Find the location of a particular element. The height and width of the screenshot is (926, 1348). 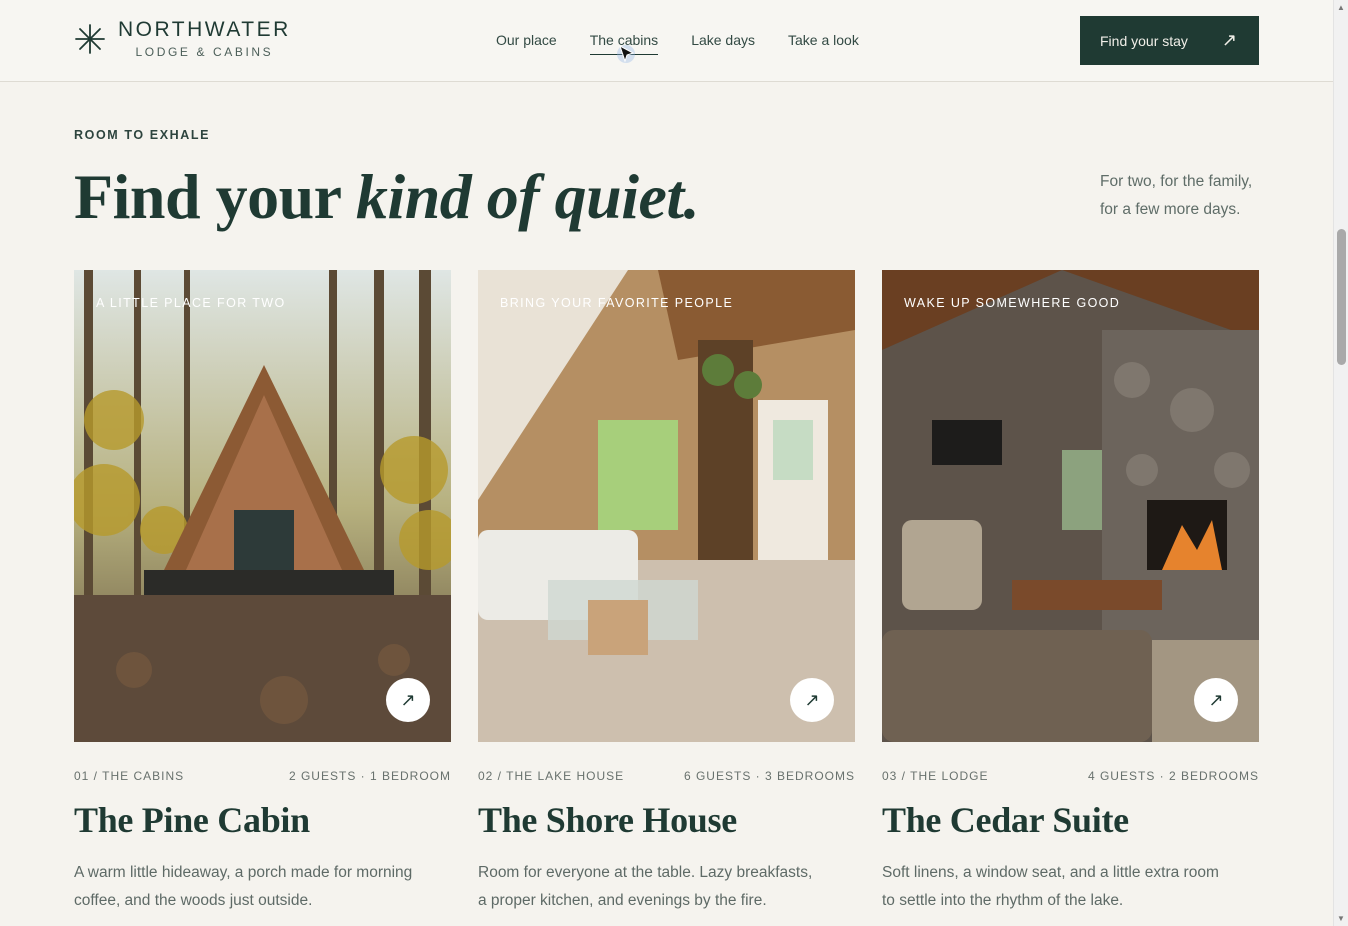

scrollbar: ▲ ▼ is located at coordinates (1340, 463).